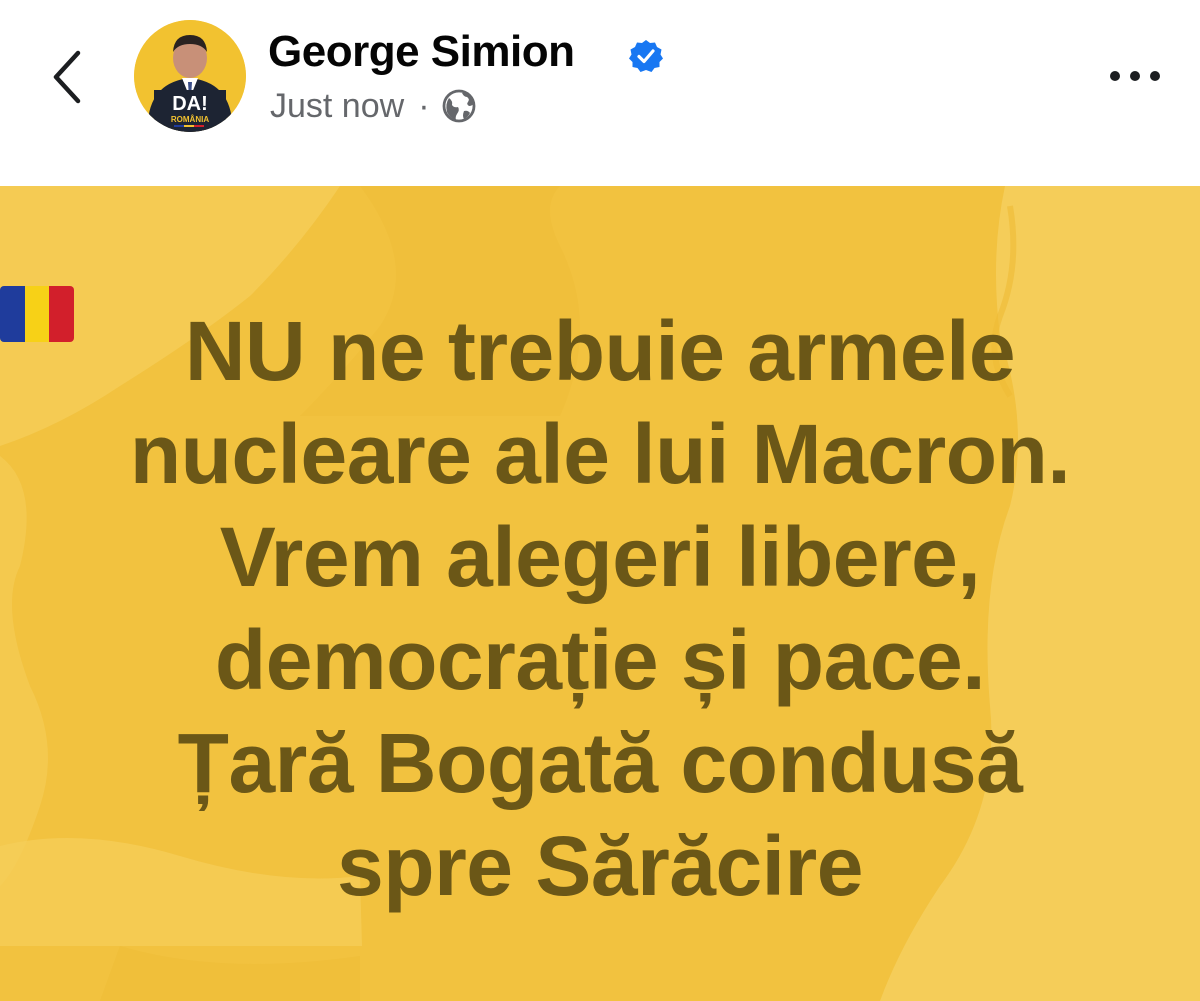 This screenshot has height=1001, width=1200. What do you see at coordinates (190, 119) in the screenshot?
I see `avatar-logo-subtext: ROMÂNIA` at bounding box center [190, 119].